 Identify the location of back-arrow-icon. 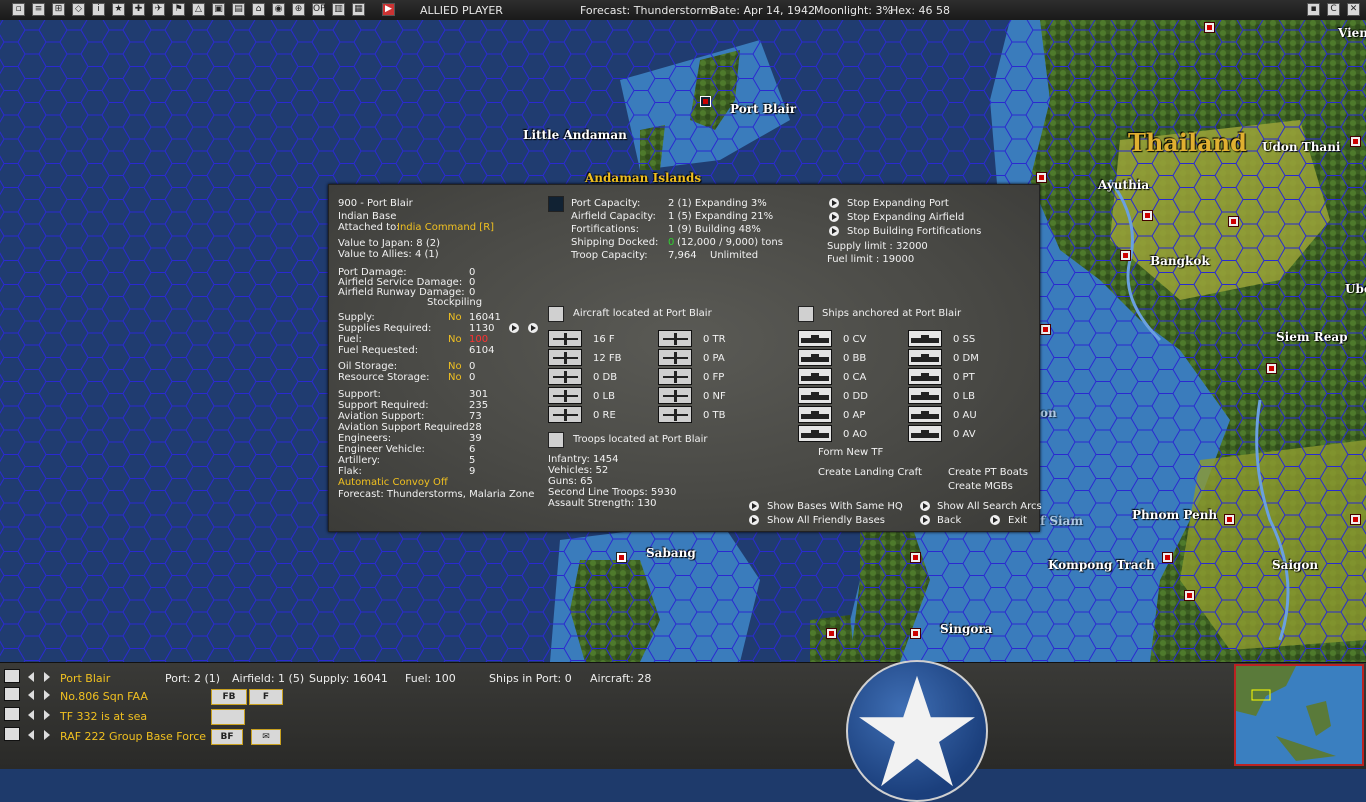
(925, 520).